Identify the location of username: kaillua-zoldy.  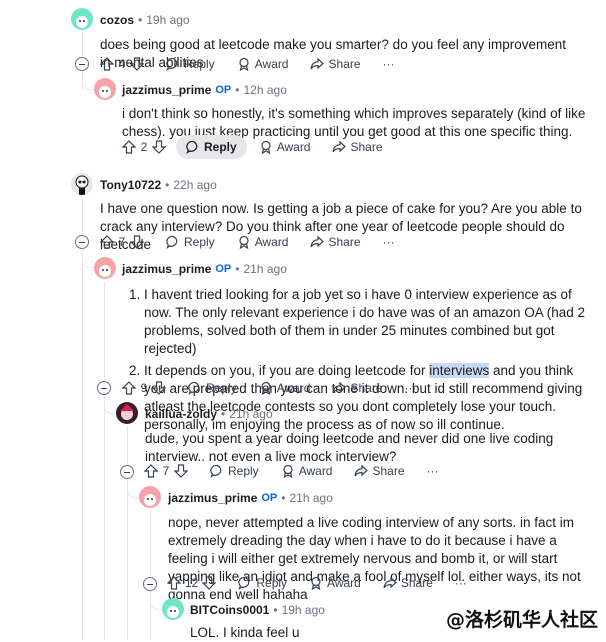
(181, 414).